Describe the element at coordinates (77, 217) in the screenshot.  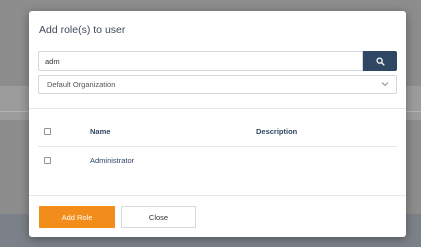
I see `add-role-button: Add Role` at that location.